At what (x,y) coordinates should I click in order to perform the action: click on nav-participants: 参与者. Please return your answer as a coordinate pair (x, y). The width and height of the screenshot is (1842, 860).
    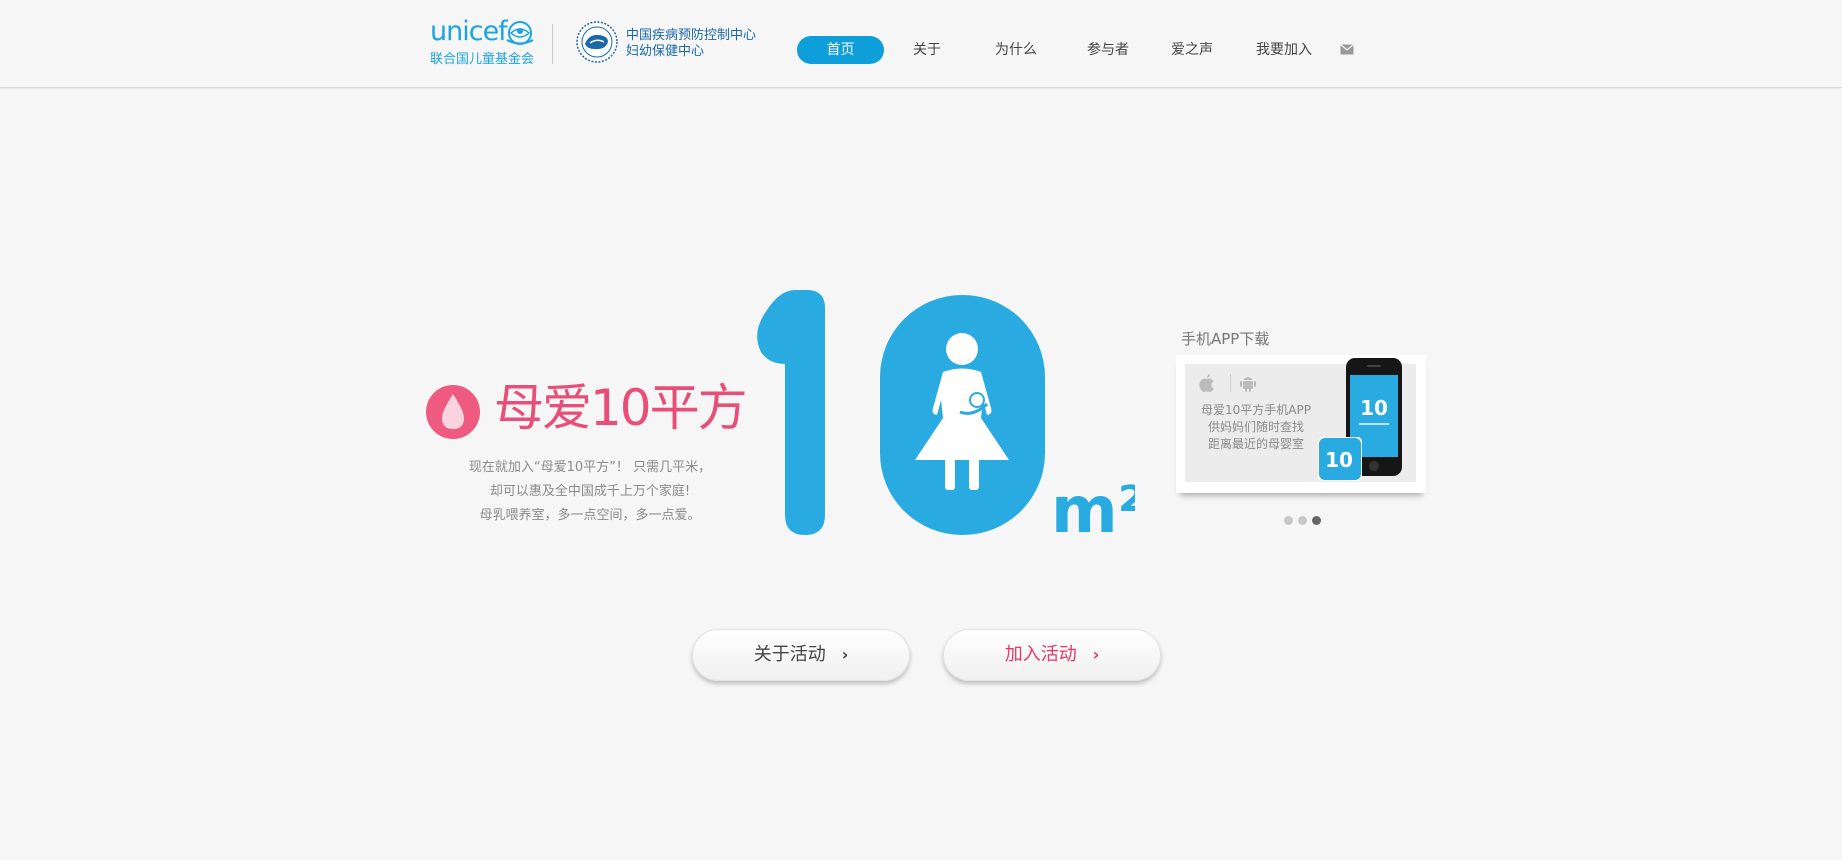
    Looking at the image, I should click on (1108, 50).